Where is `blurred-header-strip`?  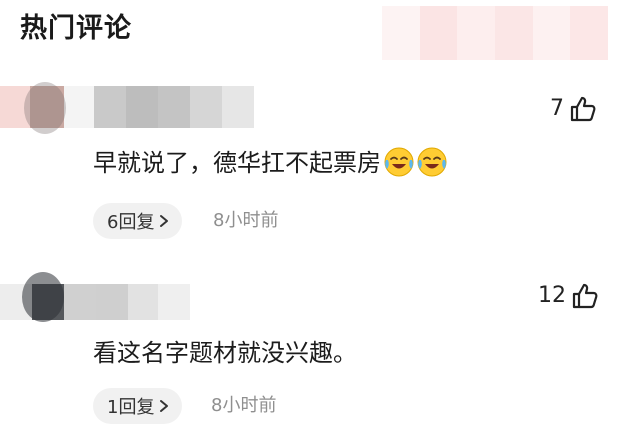 blurred-header-strip is located at coordinates (495, 33).